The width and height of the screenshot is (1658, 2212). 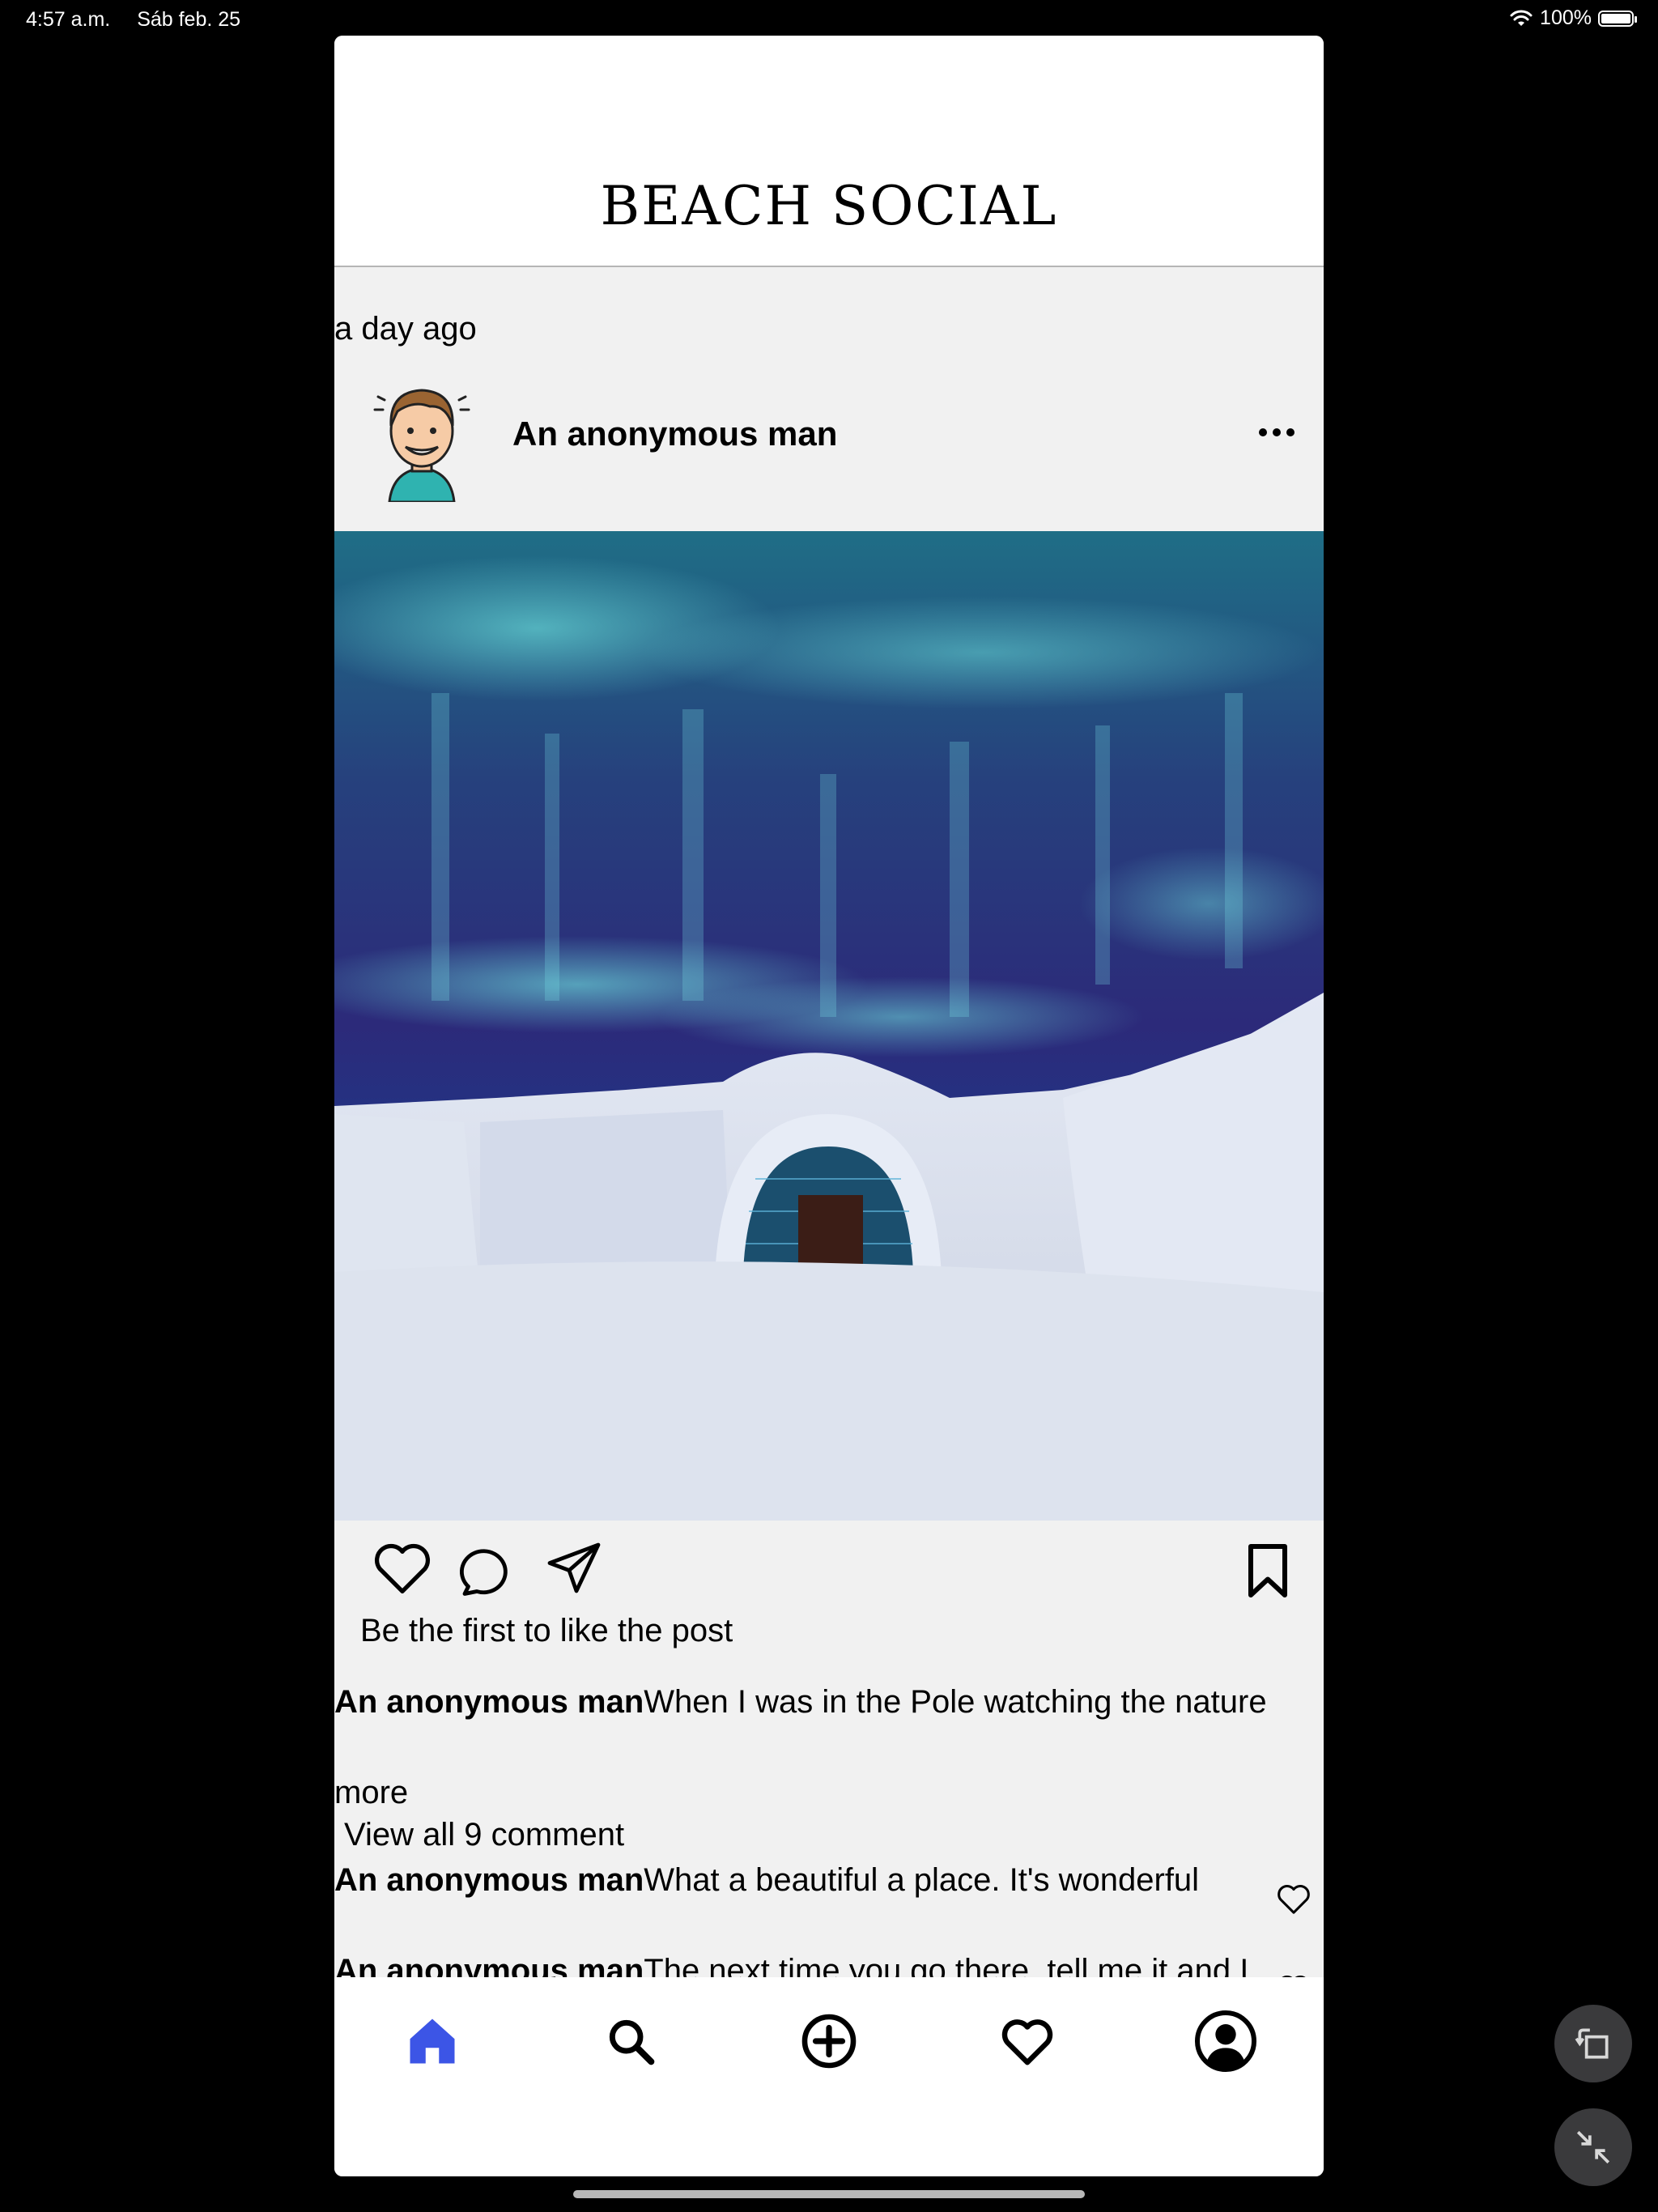 I want to click on view-all-comments-link: View all 9 comment, so click(x=484, y=1835).